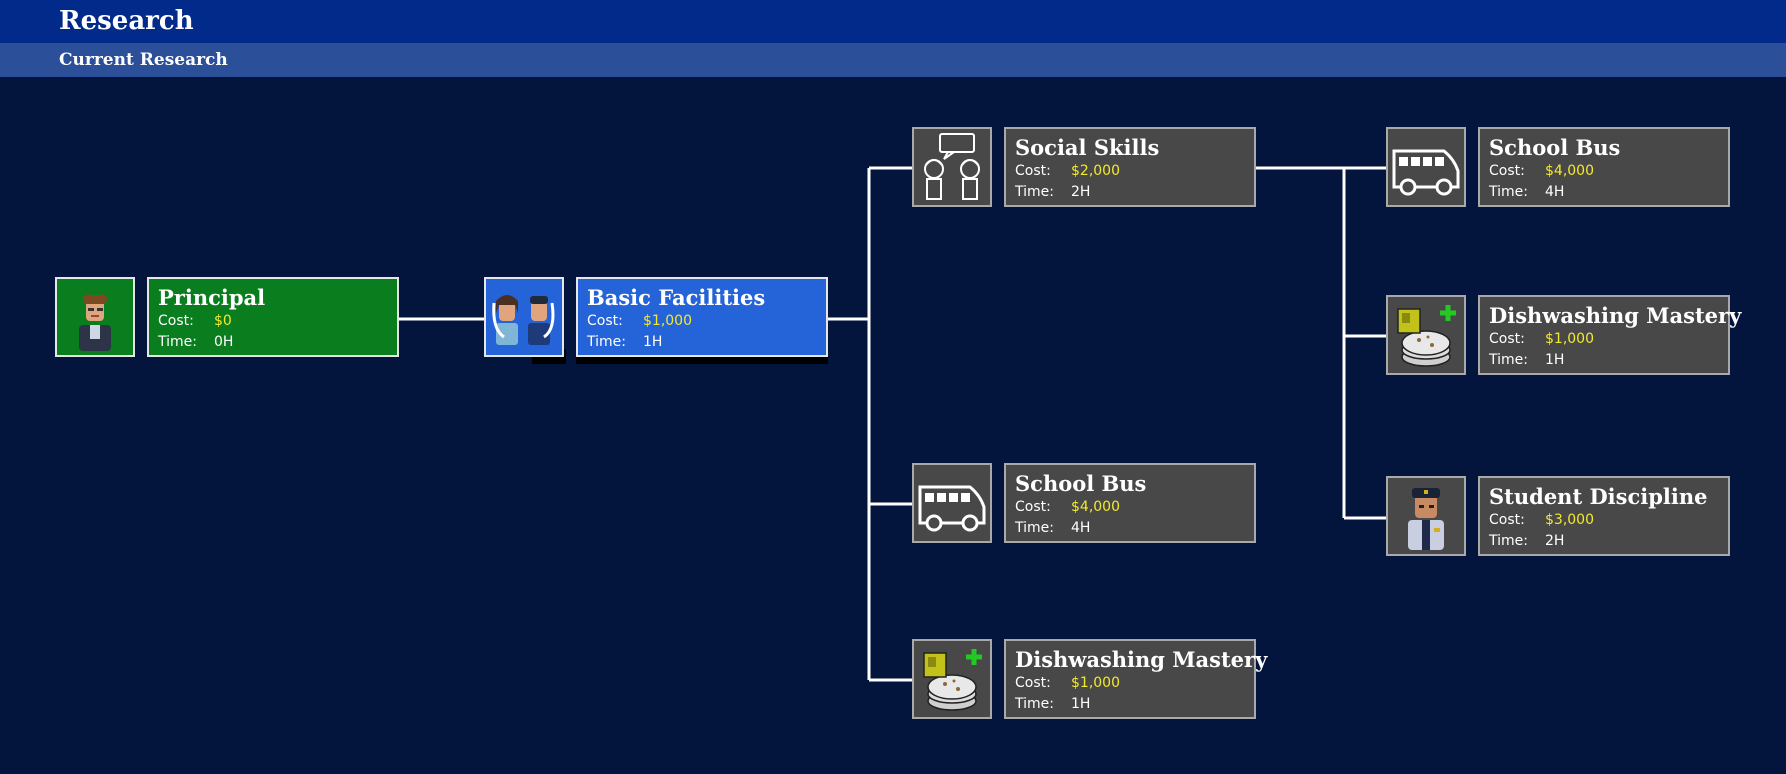 The image size is (1786, 774). What do you see at coordinates (224, 342) in the screenshot?
I see `time-value: 0H` at bounding box center [224, 342].